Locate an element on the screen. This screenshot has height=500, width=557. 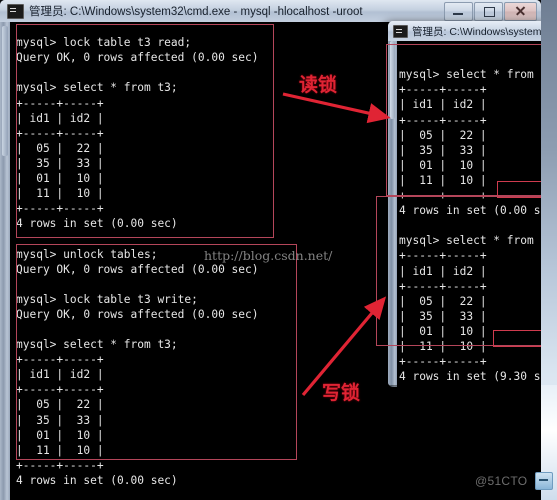
close-button is located at coordinates (520, 11).